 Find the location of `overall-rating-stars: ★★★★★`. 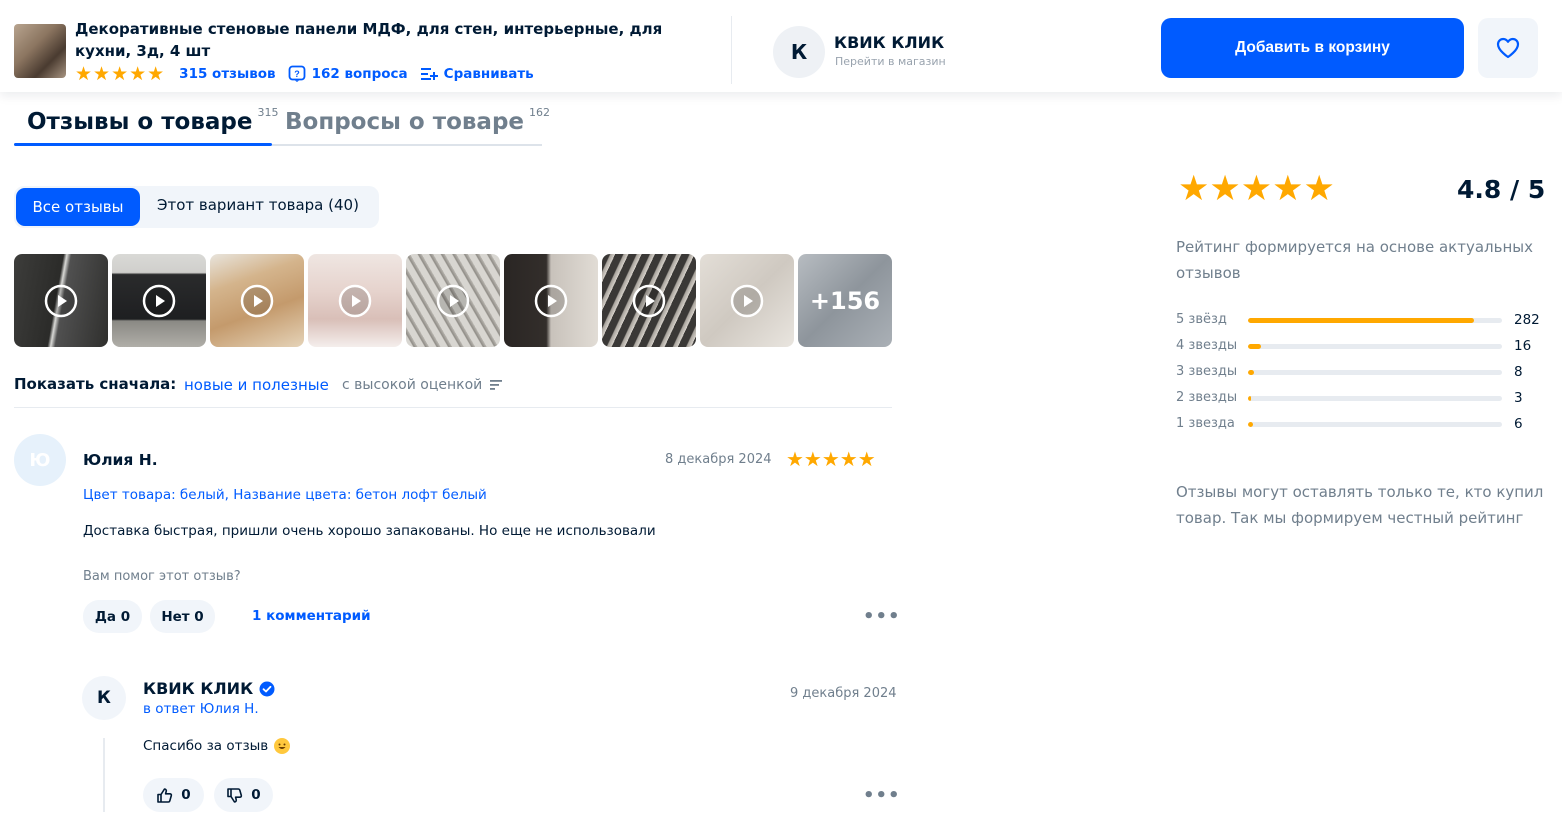

overall-rating-stars: ★★★★★ is located at coordinates (1256, 189).